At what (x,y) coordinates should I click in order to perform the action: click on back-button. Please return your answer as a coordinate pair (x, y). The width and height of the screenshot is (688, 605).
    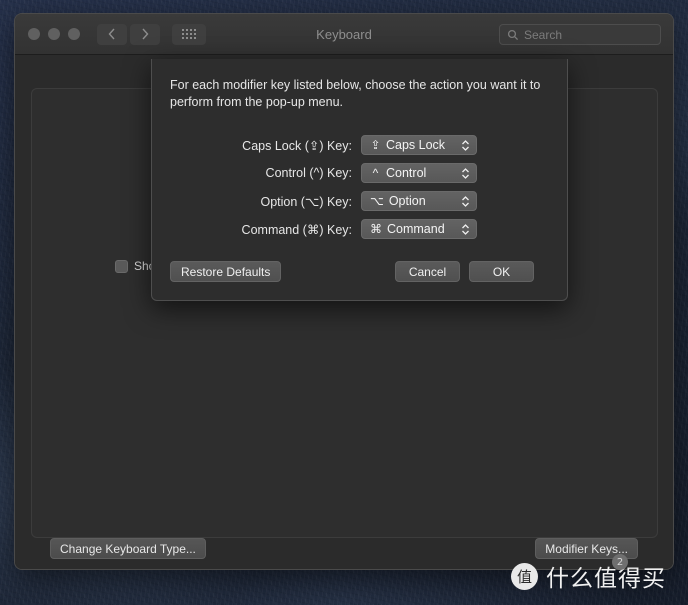
    Looking at the image, I should click on (112, 34).